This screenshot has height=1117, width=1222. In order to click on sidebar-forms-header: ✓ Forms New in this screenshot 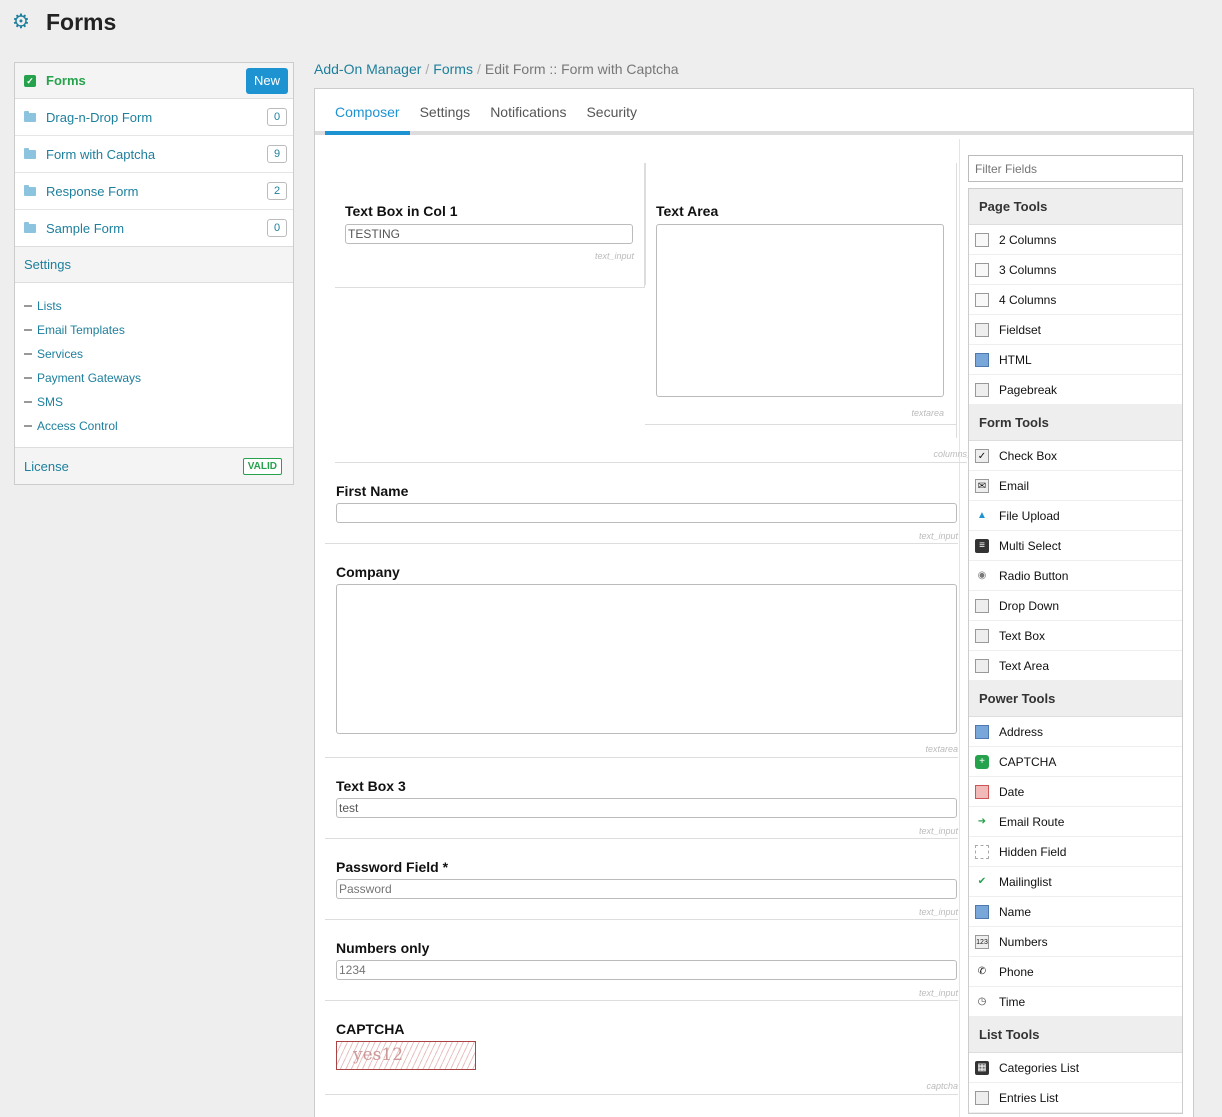, I will do `click(154, 81)`.